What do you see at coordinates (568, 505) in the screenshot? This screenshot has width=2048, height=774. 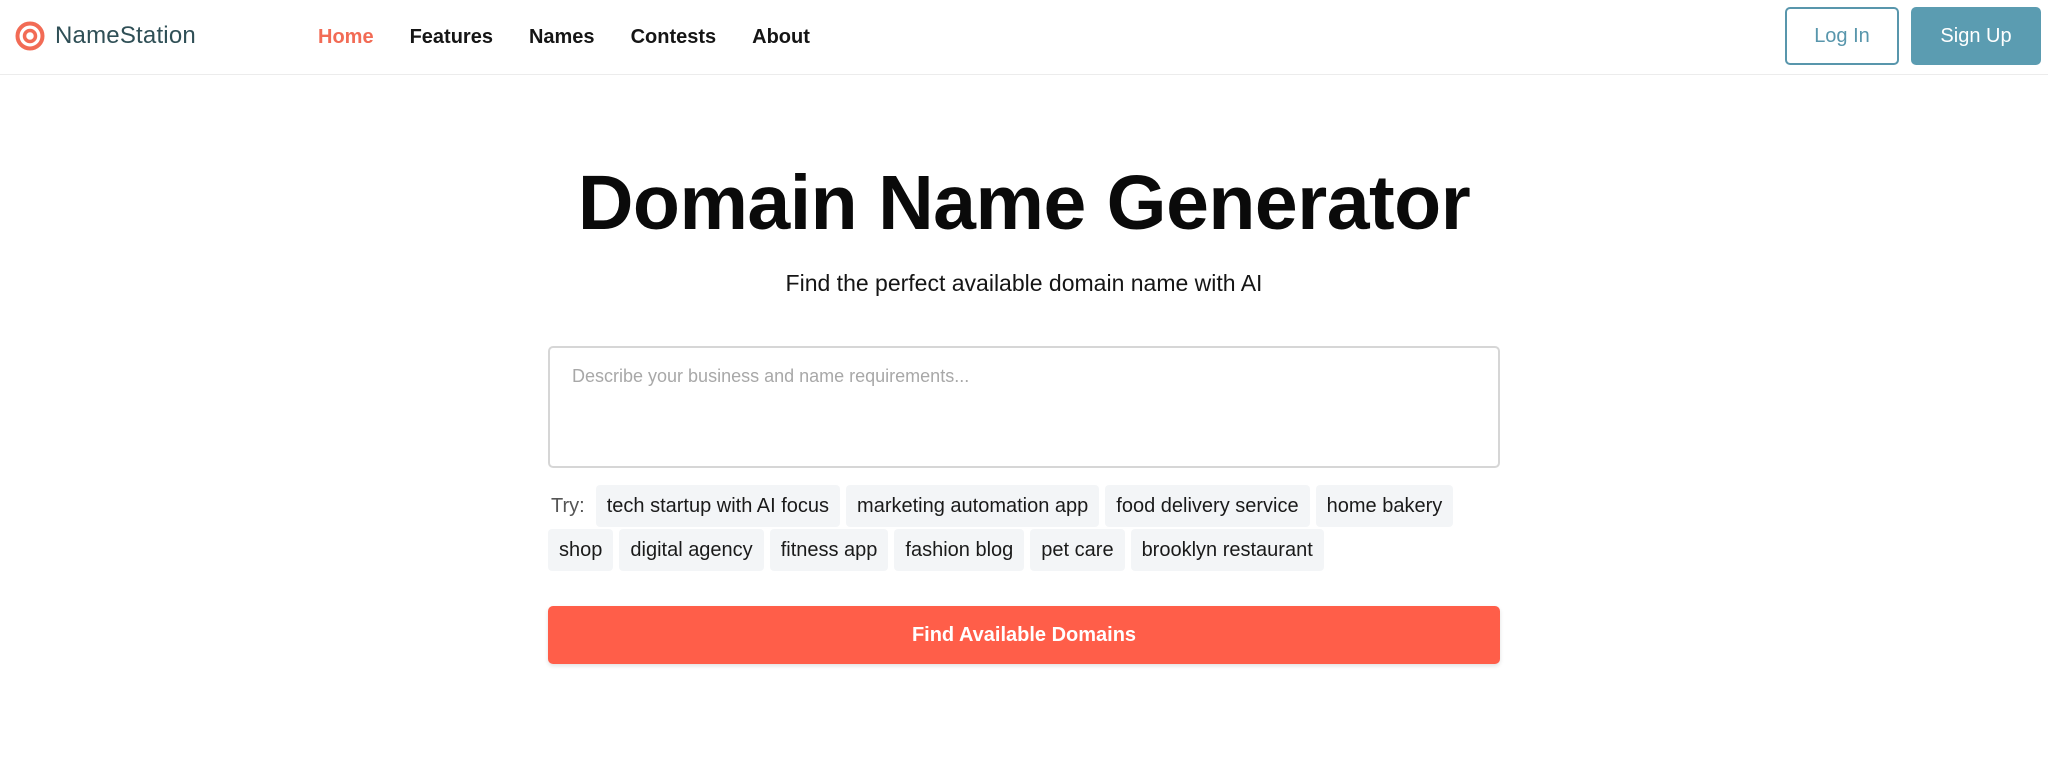 I see `try-label: Try:` at bounding box center [568, 505].